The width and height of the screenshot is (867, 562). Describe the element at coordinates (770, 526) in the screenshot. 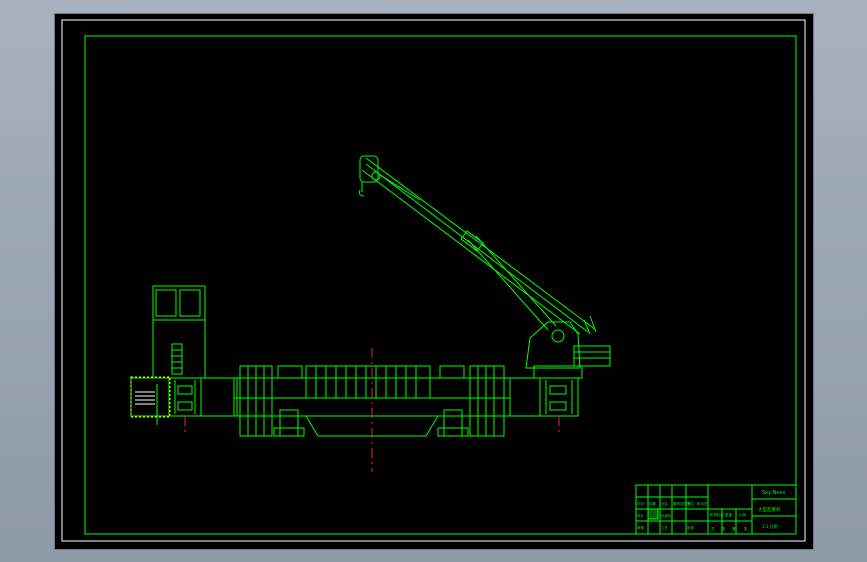

I see `scale-note: 1:1 比例` at that location.